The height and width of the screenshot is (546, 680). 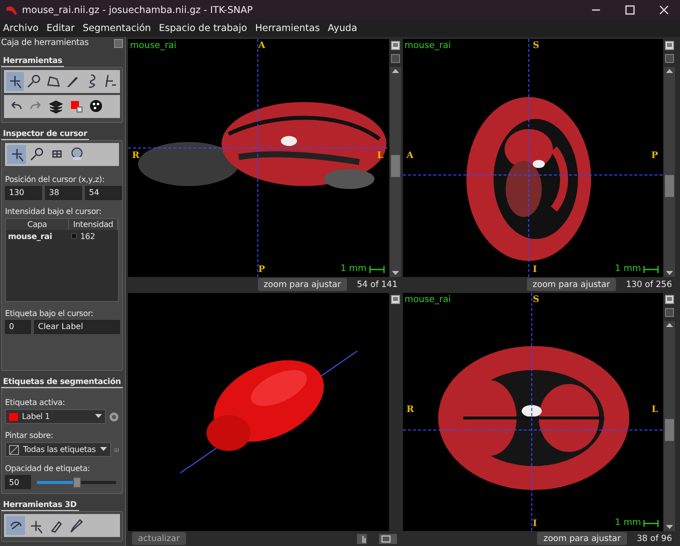 What do you see at coordinates (56, 106) in the screenshot?
I see `layers-icon` at bounding box center [56, 106].